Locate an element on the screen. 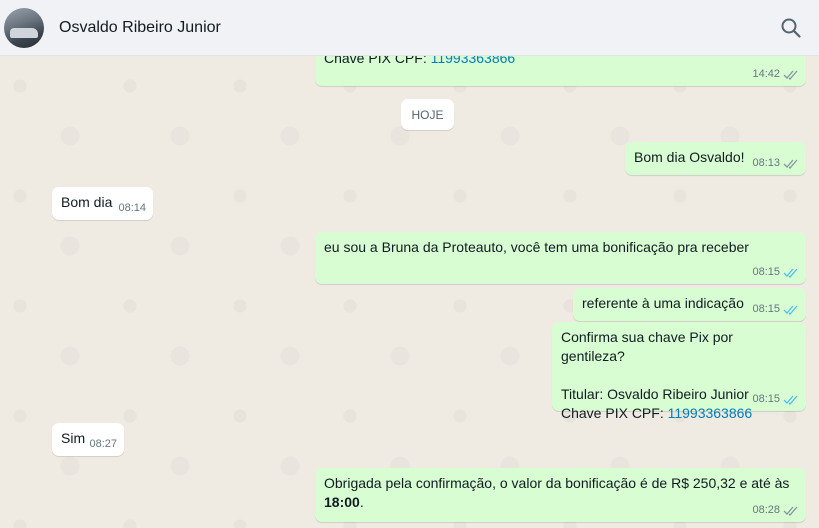  message-meta: 08:13 is located at coordinates (775, 163).